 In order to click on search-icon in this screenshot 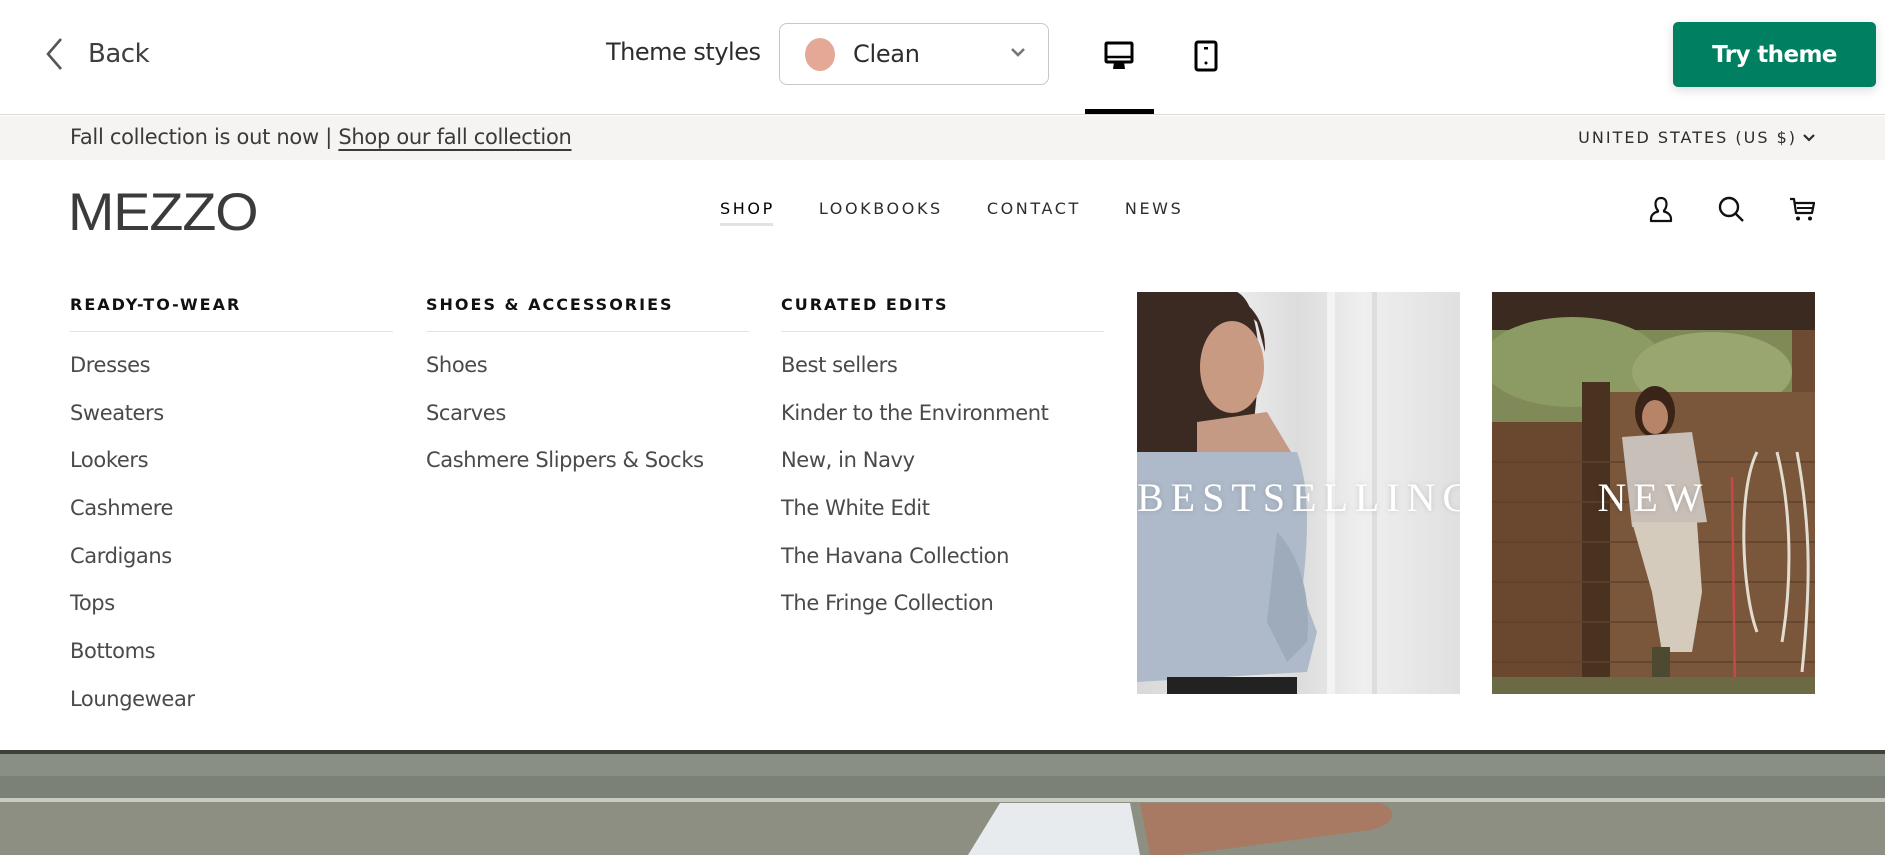, I will do `click(1731, 209)`.